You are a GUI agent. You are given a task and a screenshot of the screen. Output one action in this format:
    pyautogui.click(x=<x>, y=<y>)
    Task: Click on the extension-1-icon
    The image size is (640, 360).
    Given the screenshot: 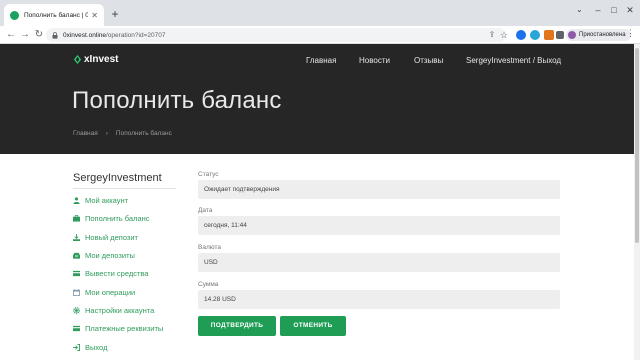 What is the action you would take?
    pyautogui.click(x=521, y=35)
    